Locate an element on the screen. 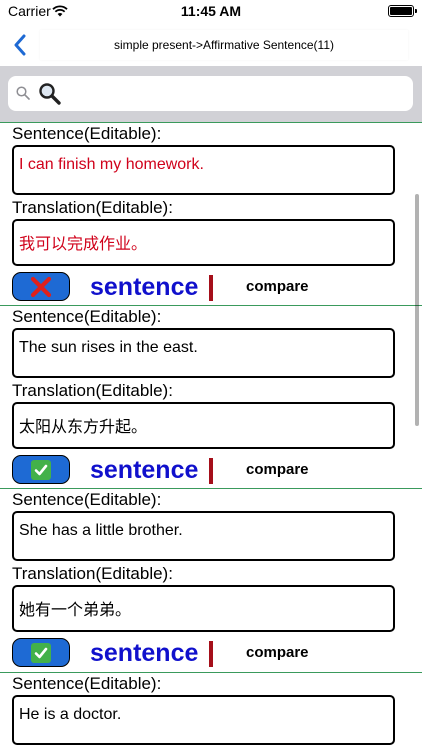 The height and width of the screenshot is (750, 422). translation-field: 我可以完成作业。 is located at coordinates (203, 242).